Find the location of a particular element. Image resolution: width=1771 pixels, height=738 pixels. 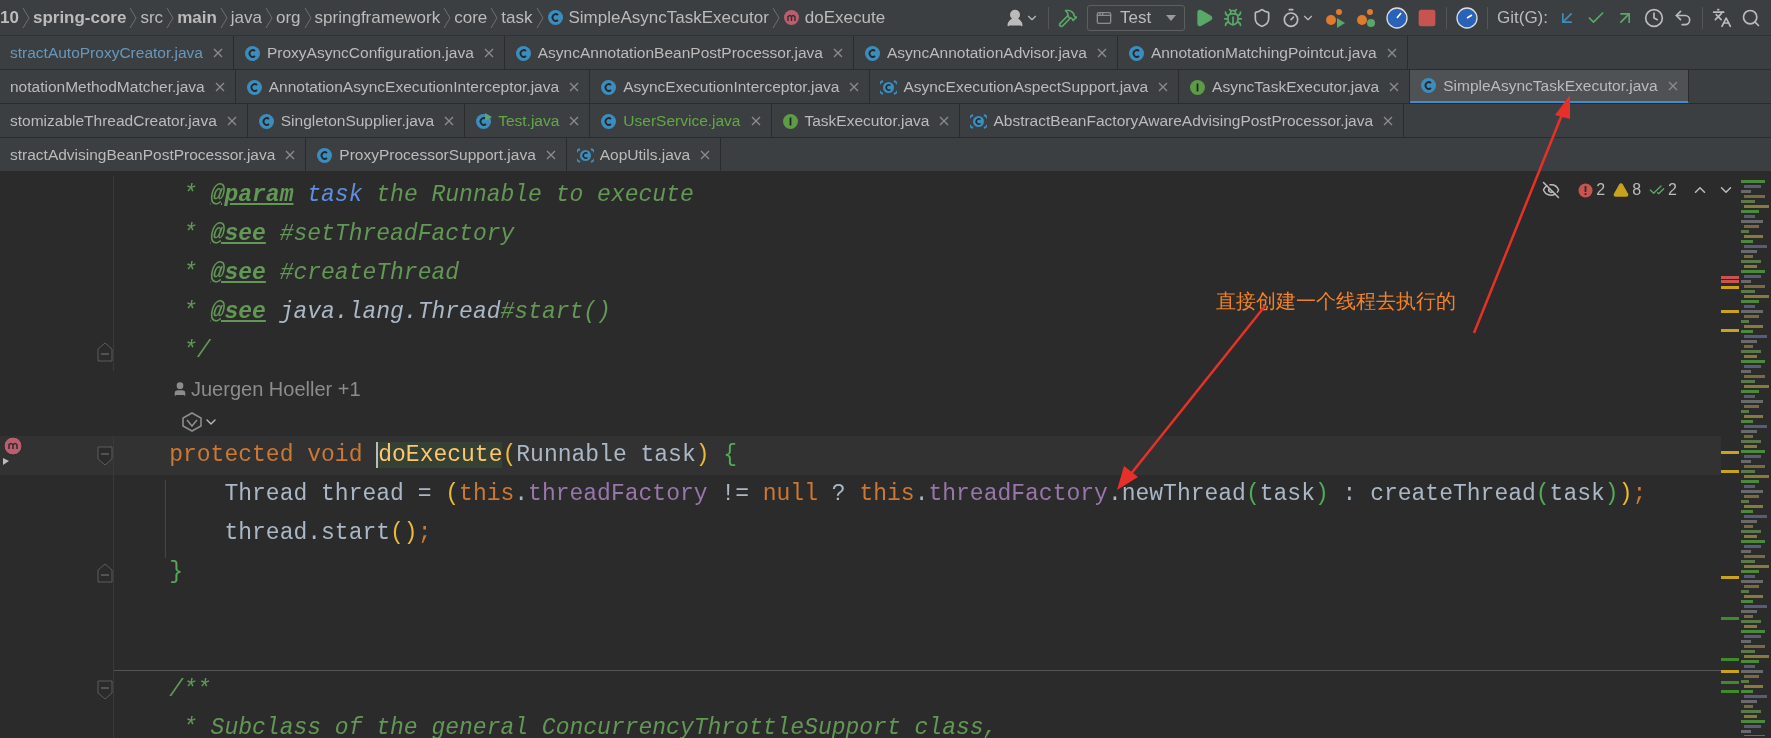

warning-count: 8 is located at coordinates (1627, 190).